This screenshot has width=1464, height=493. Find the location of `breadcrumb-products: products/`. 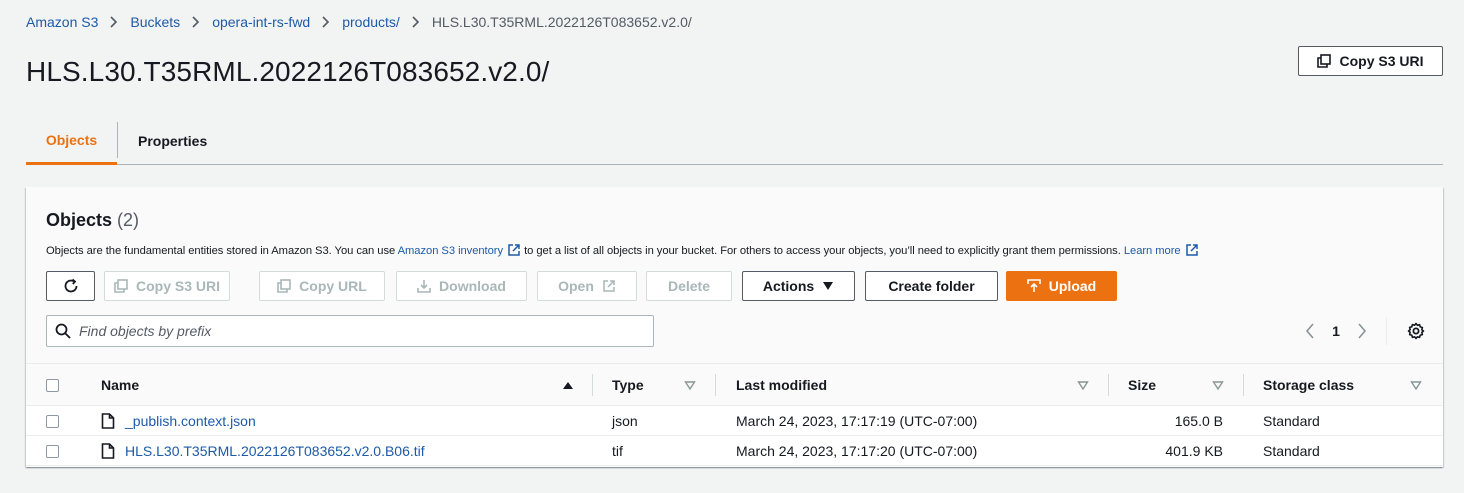

breadcrumb-products: products/ is located at coordinates (371, 22).